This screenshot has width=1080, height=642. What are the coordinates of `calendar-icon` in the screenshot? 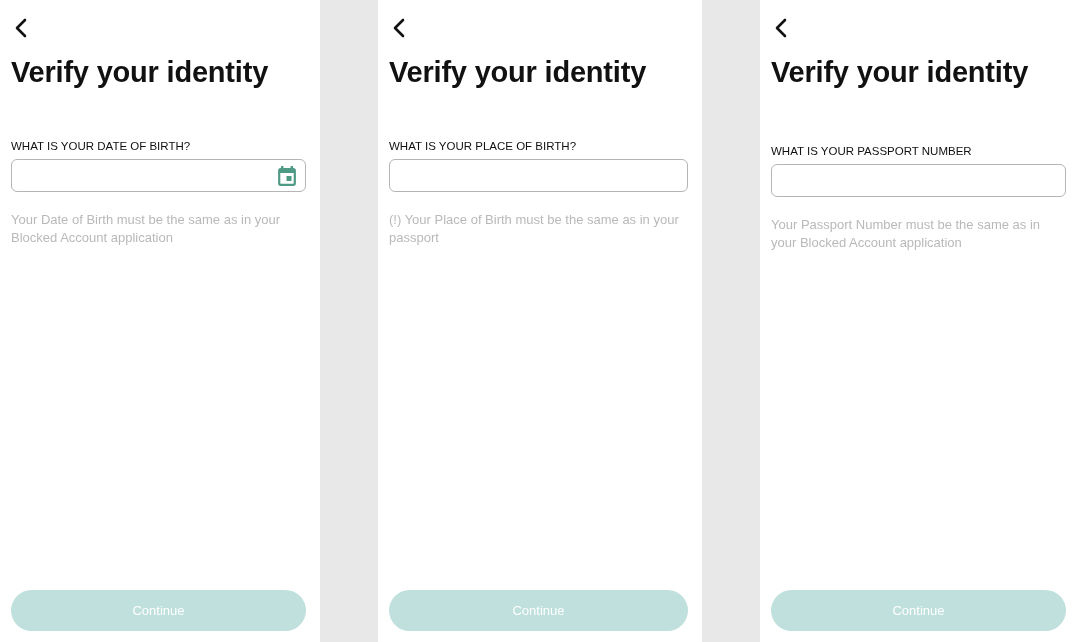 It's located at (287, 175).